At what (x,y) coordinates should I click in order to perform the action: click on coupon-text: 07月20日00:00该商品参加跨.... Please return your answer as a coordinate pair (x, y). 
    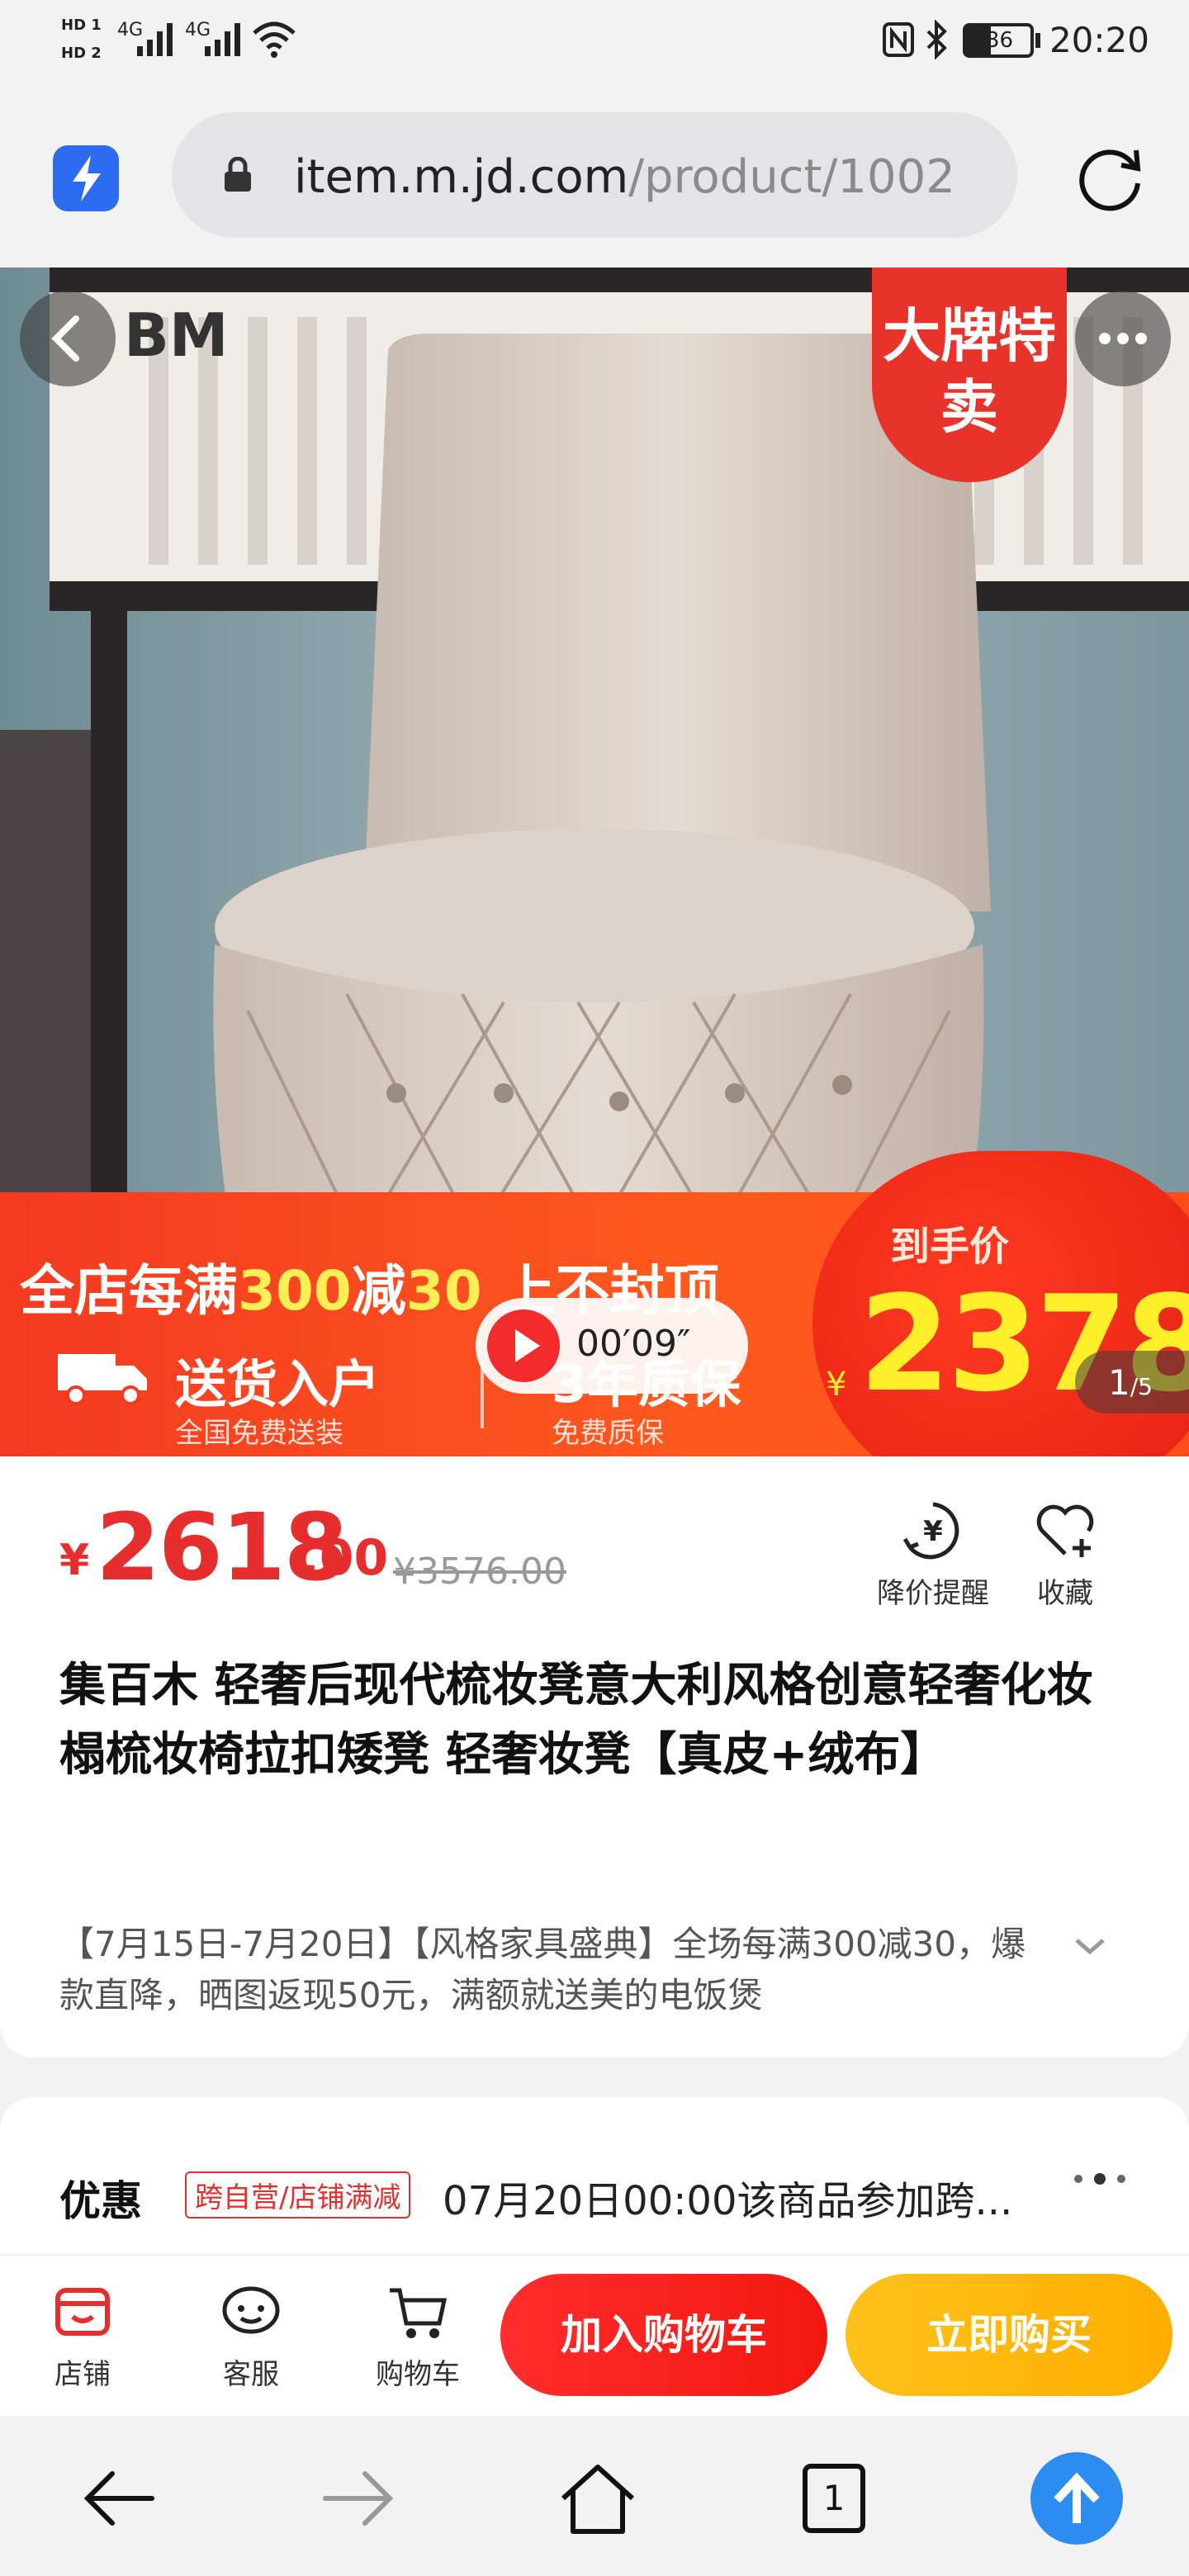
    Looking at the image, I should click on (728, 2201).